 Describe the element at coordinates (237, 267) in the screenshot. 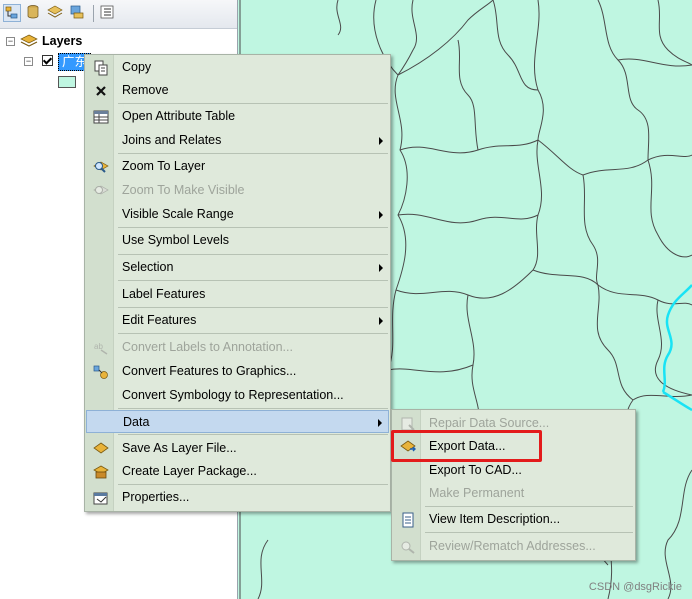

I see `menu-item-selection: Selection` at that location.